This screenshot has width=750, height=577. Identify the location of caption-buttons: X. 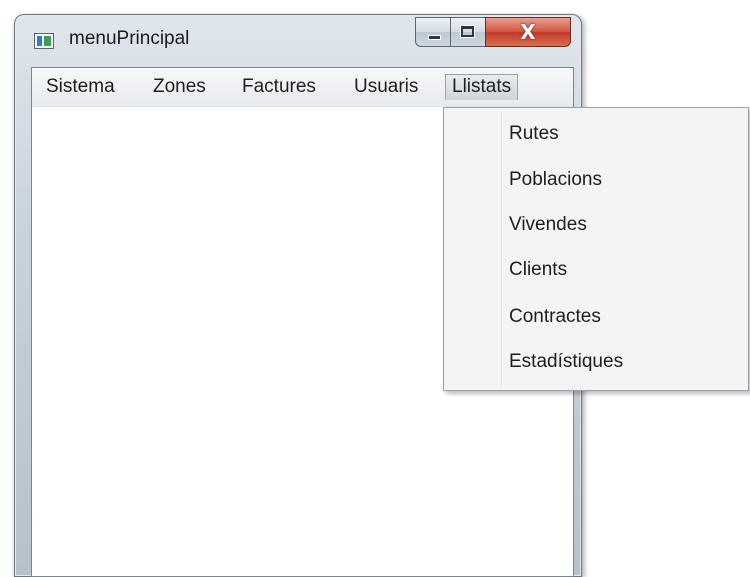
(493, 32).